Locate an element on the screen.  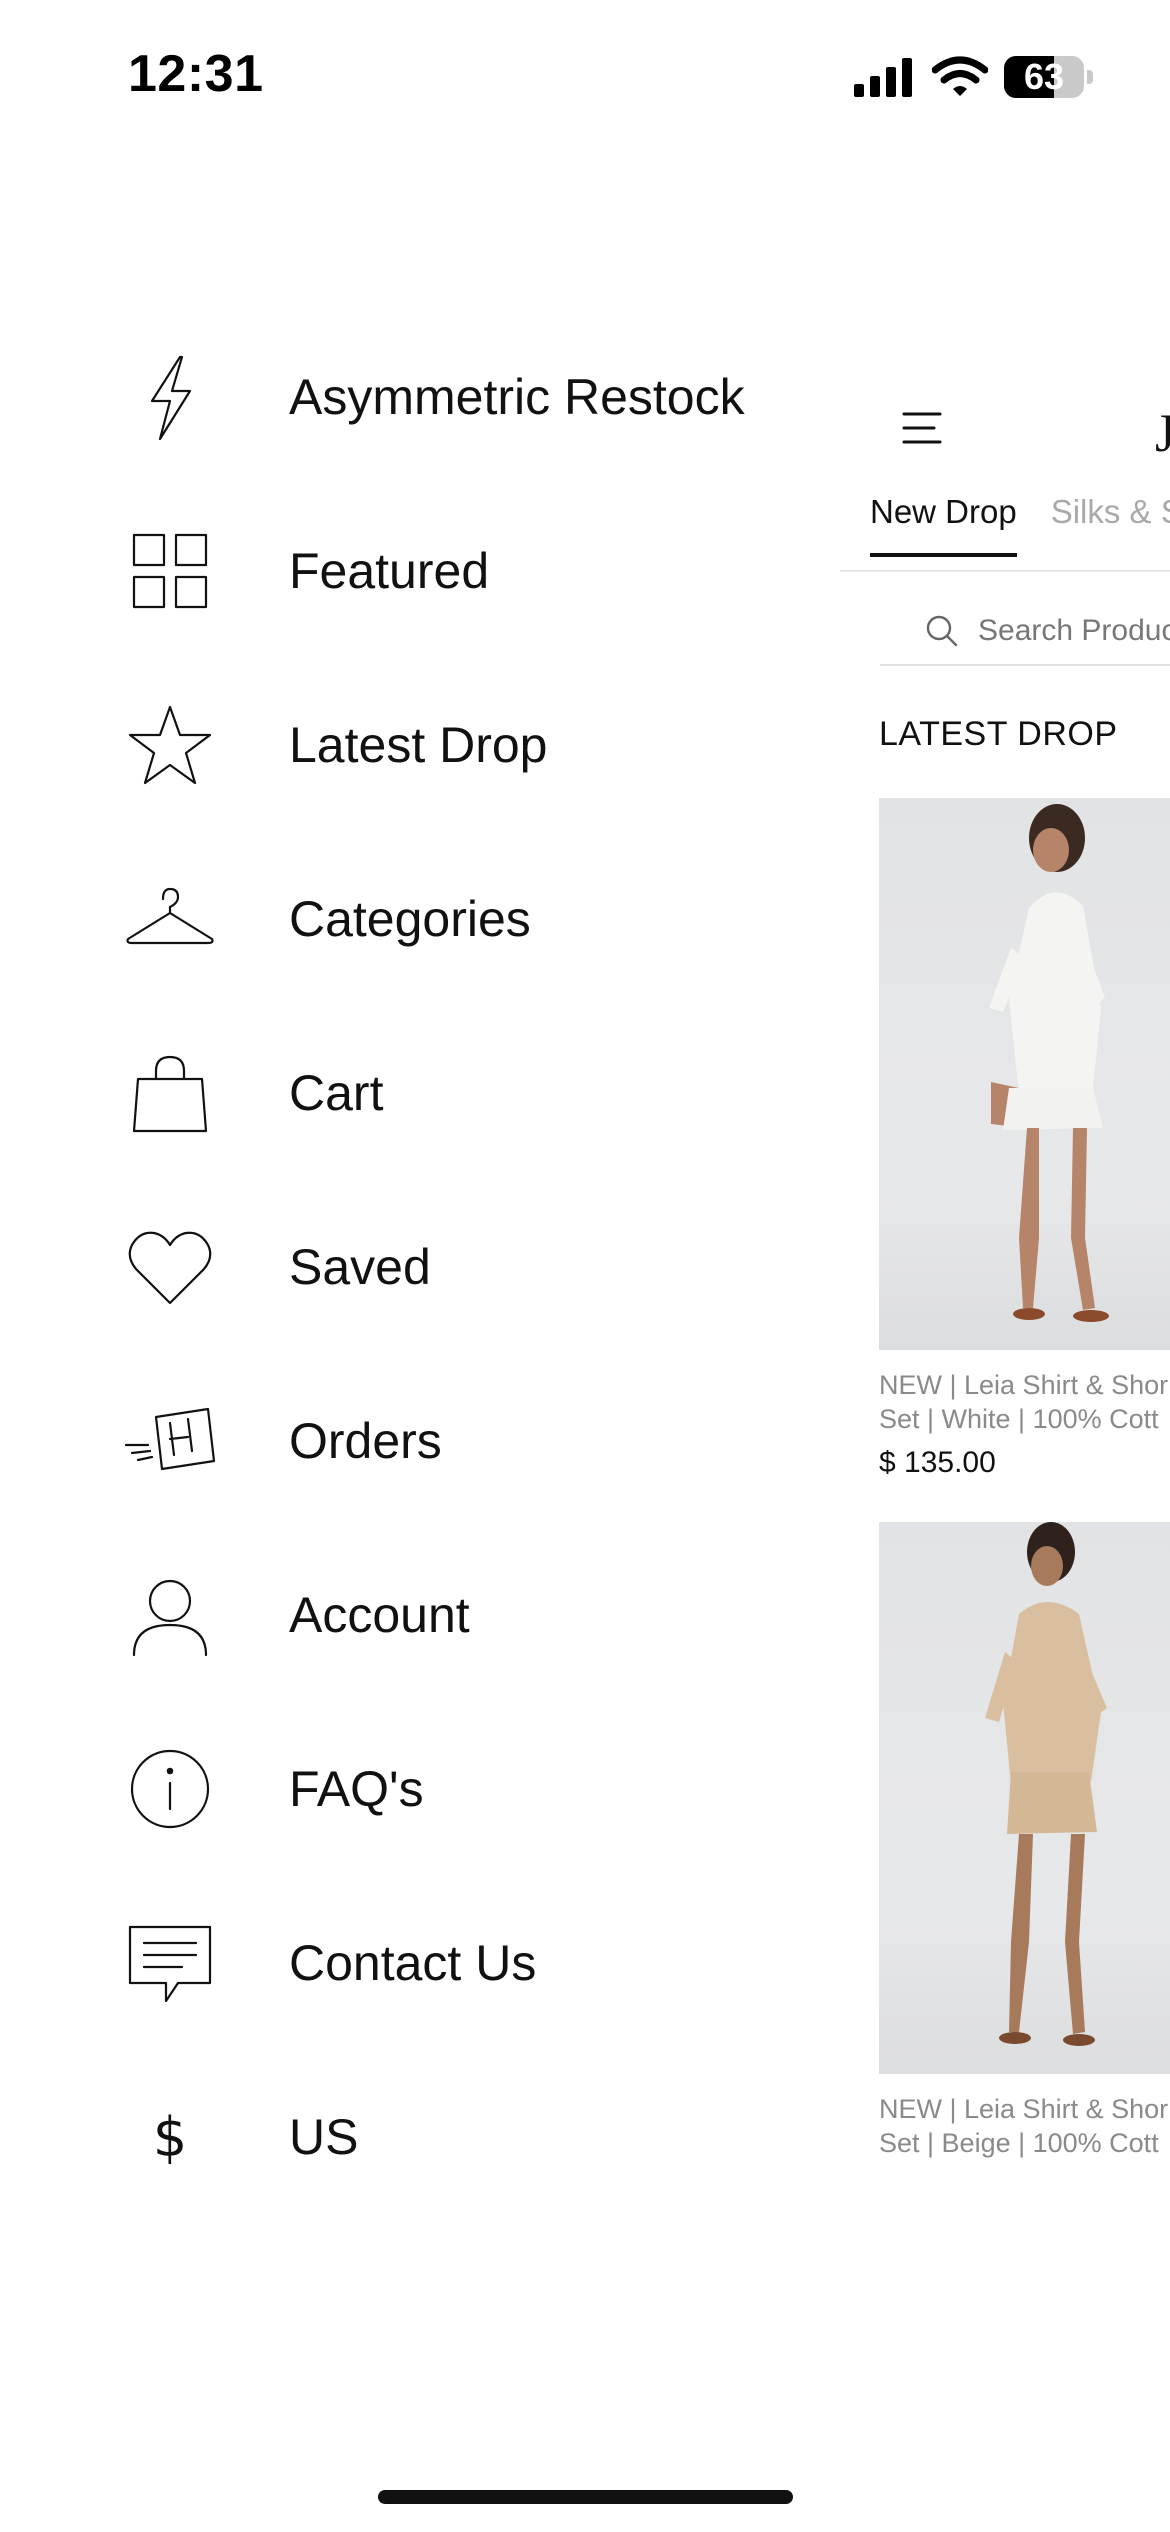
menu-label: US is located at coordinates (324, 2137).